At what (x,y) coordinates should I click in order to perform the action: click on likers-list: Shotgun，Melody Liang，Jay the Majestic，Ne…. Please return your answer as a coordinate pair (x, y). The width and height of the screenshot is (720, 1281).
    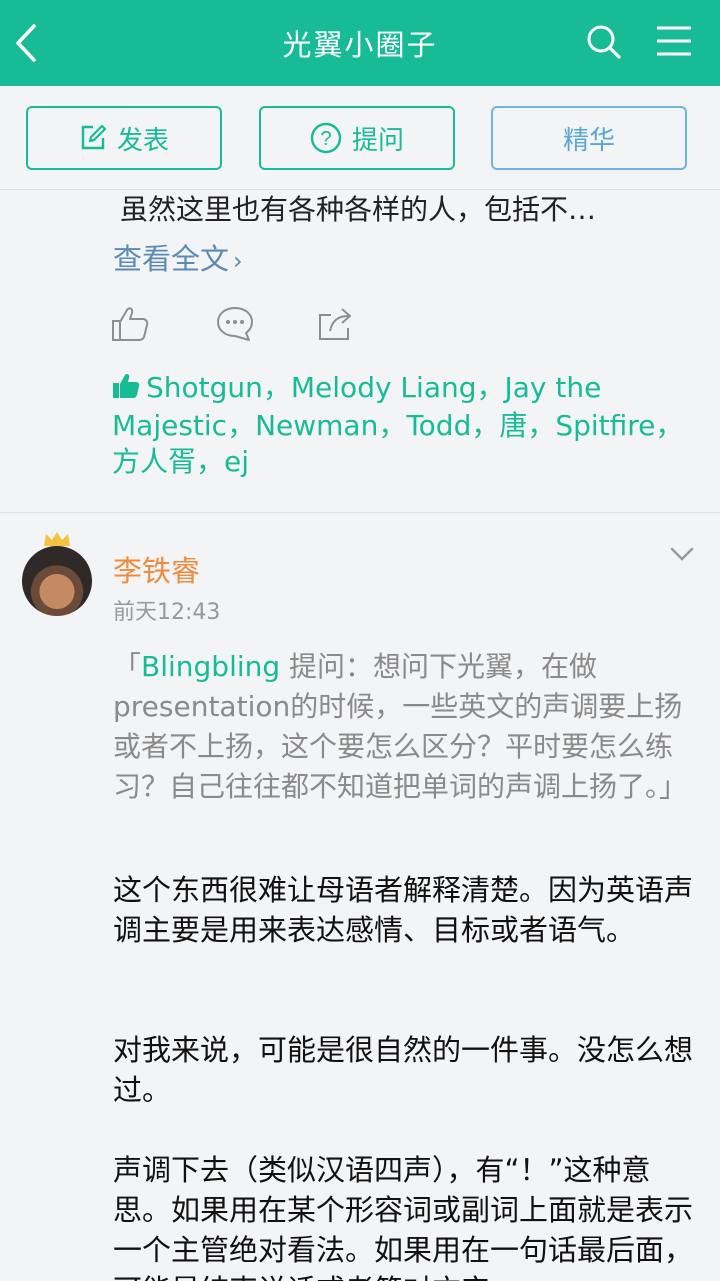
    Looking at the image, I should click on (402, 425).